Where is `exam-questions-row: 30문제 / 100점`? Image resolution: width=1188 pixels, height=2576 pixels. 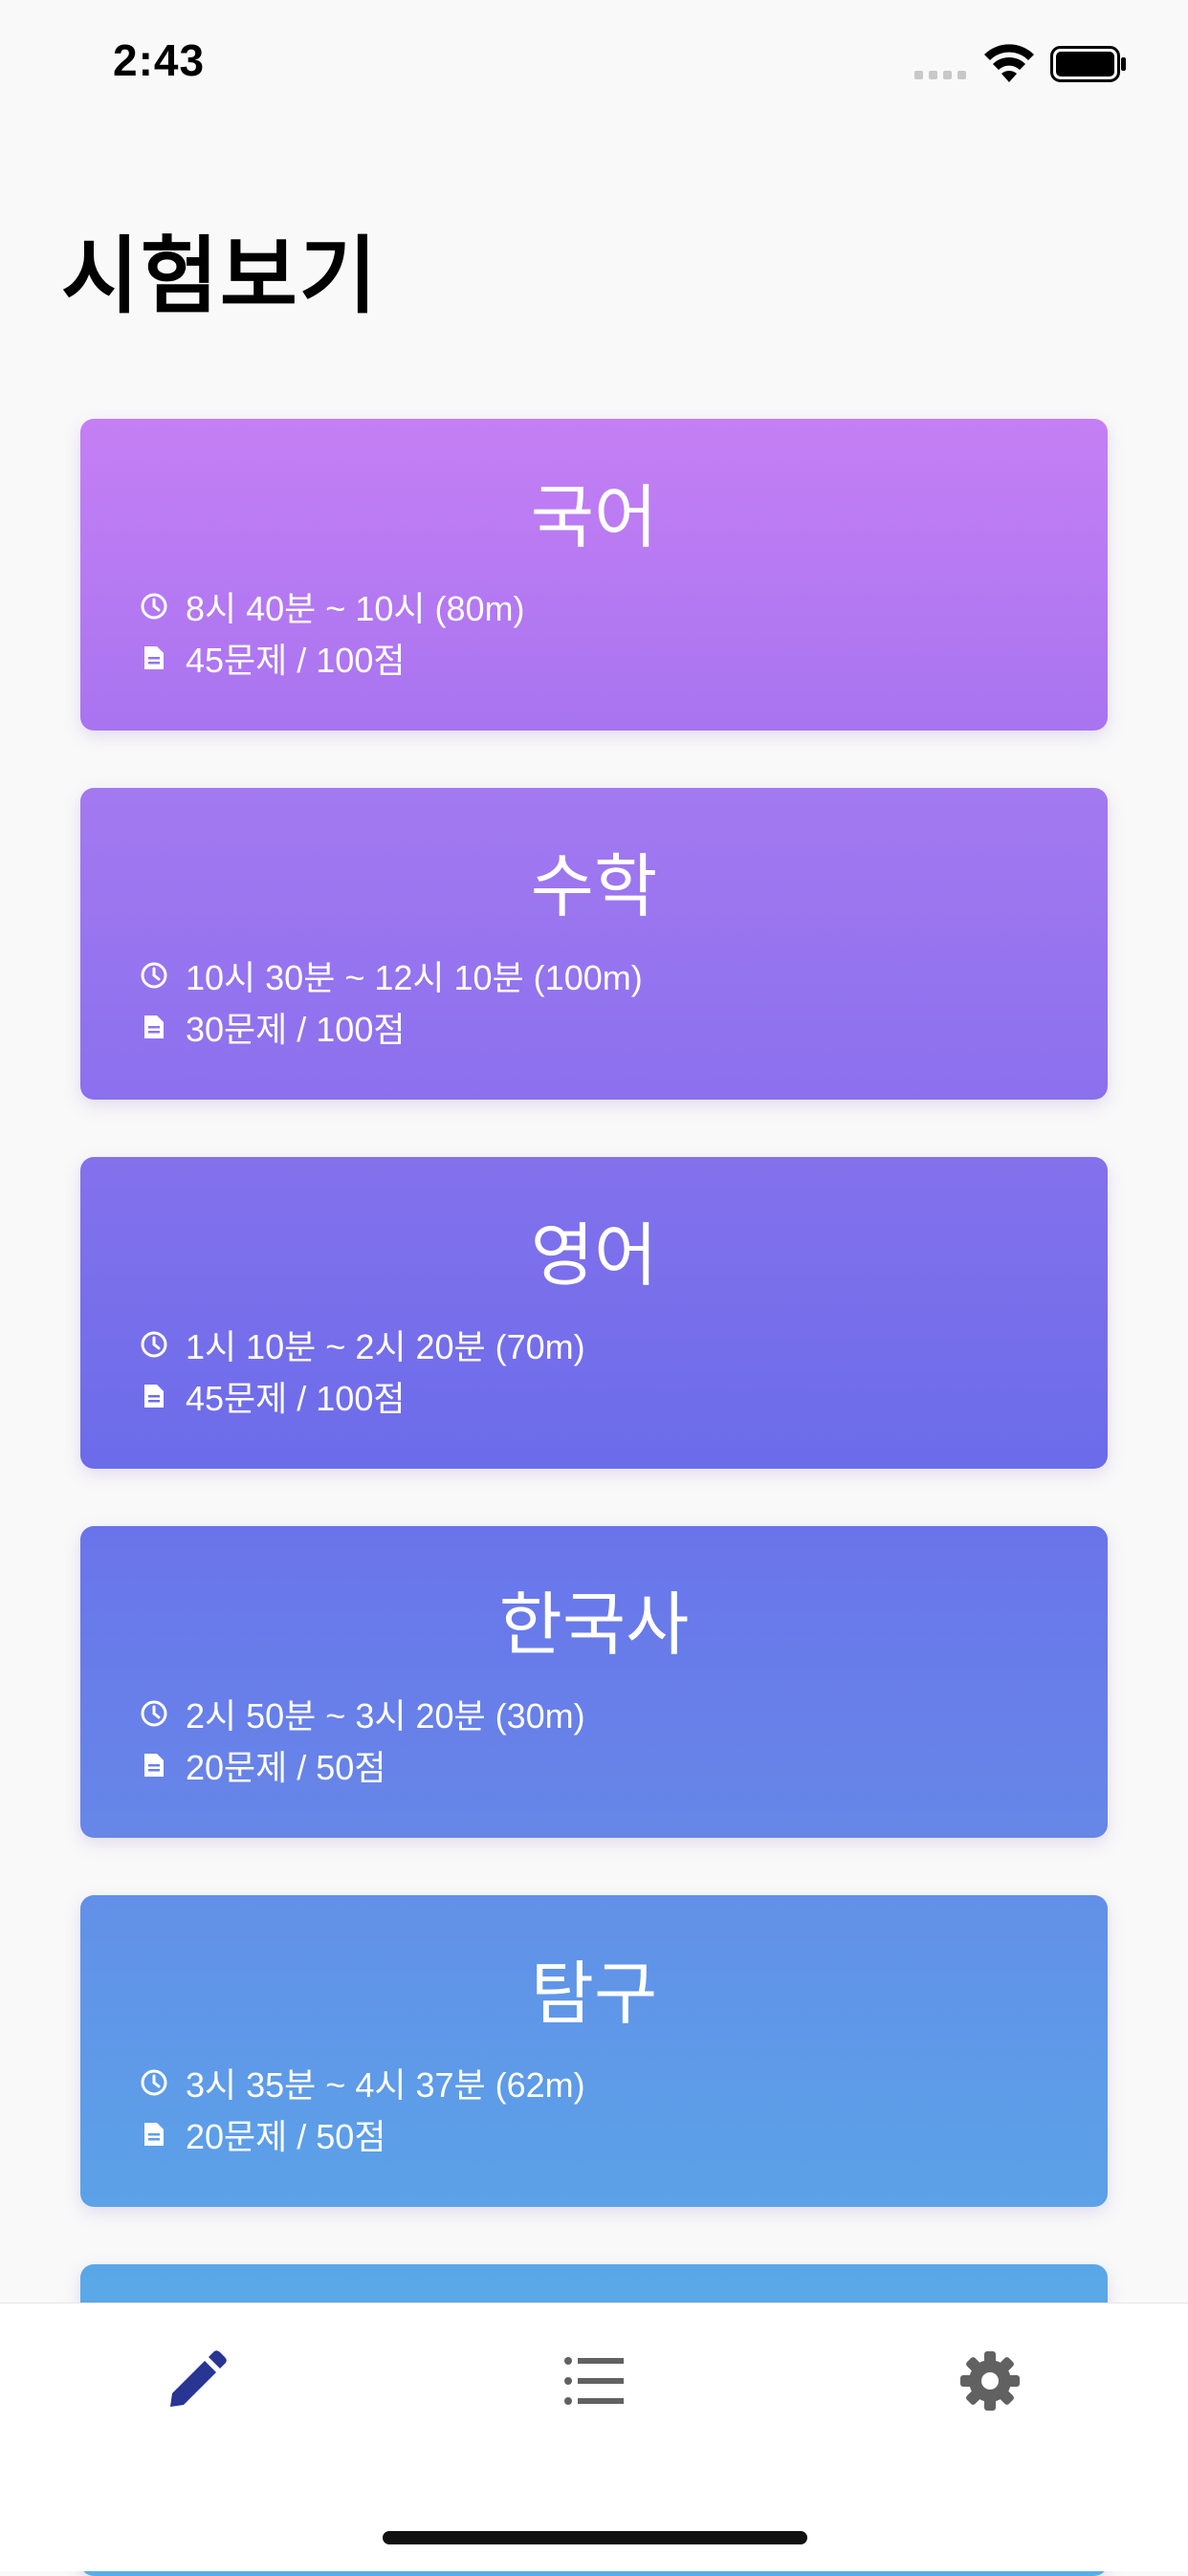
exam-questions-row: 30문제 / 100점 is located at coordinates (272, 1027).